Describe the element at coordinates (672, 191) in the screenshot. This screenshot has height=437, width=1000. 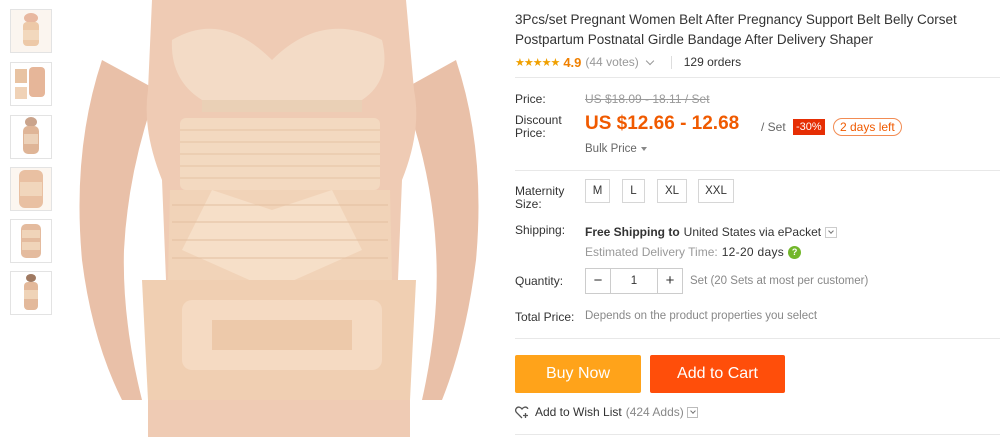
I see `size-option-xl: XL` at that location.